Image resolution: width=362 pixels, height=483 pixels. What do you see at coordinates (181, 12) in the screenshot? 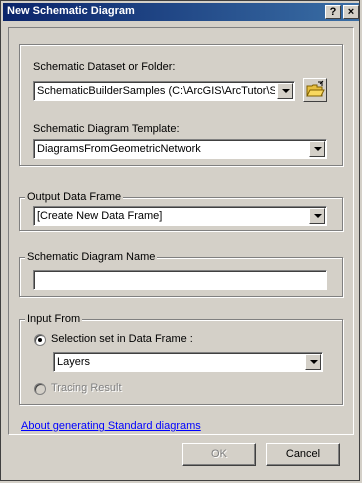
I see `title-bar: New Schematic Diagram ? ×` at bounding box center [181, 12].